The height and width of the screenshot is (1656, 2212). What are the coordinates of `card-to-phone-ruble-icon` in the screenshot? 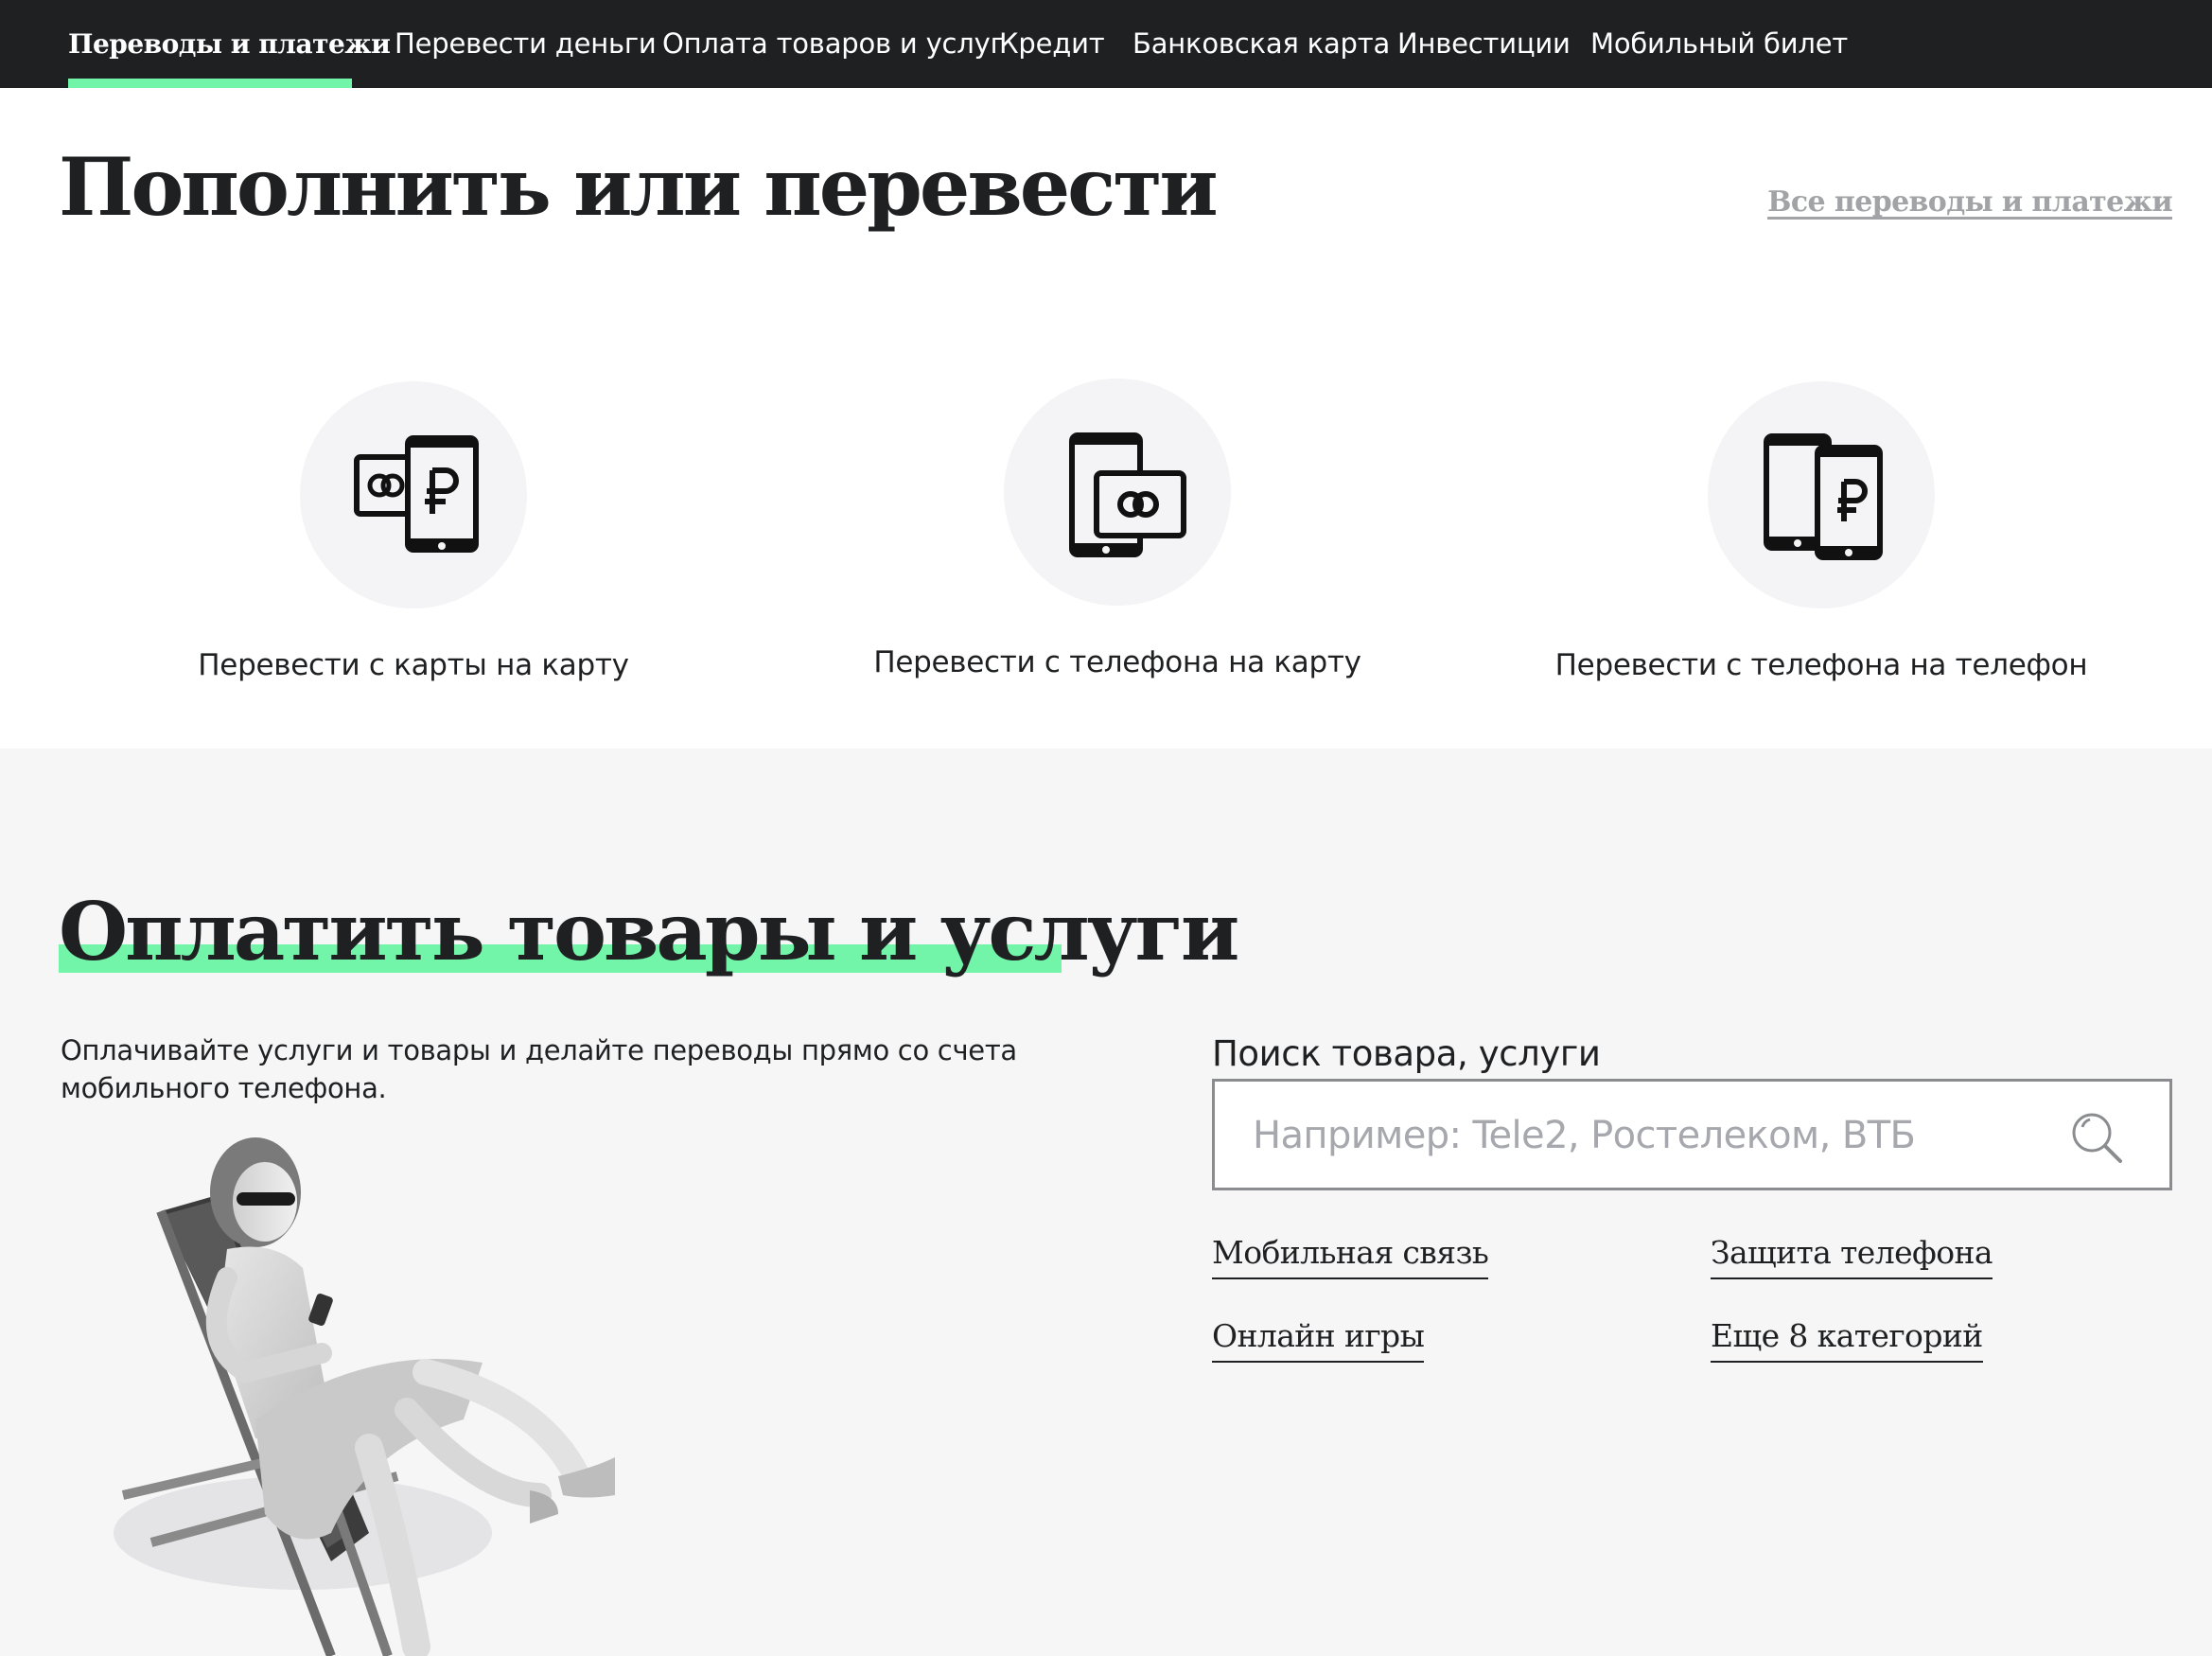 It's located at (417, 494).